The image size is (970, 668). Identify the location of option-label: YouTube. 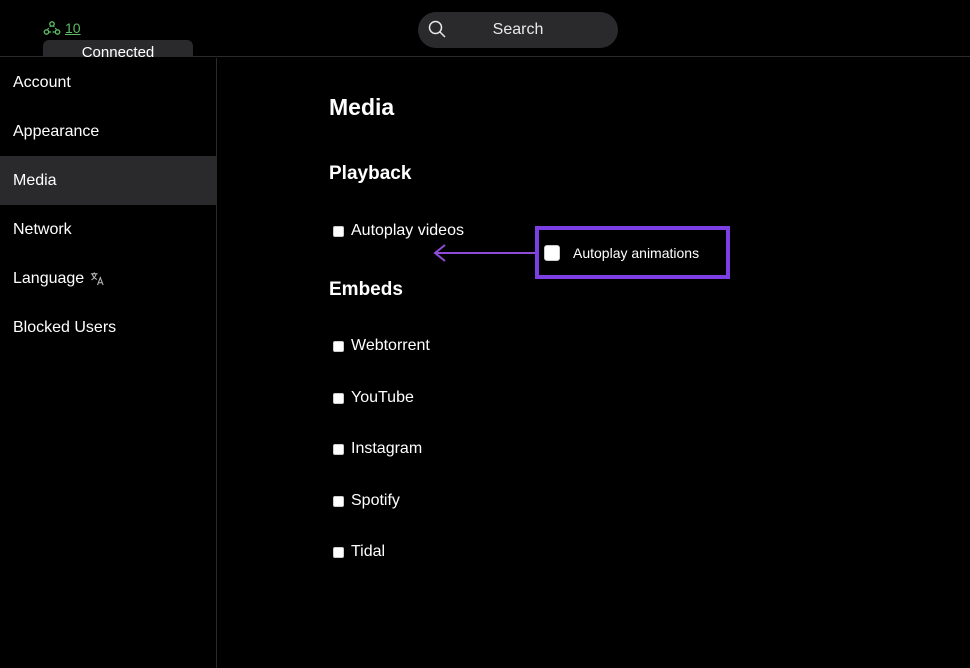
(382, 397).